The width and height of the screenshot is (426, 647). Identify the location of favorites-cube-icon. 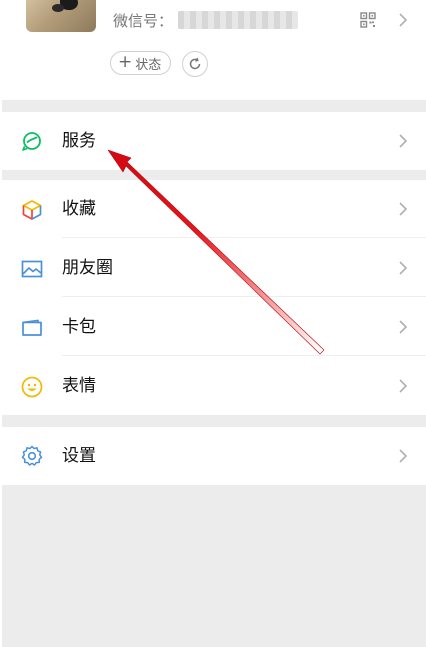
(32, 210).